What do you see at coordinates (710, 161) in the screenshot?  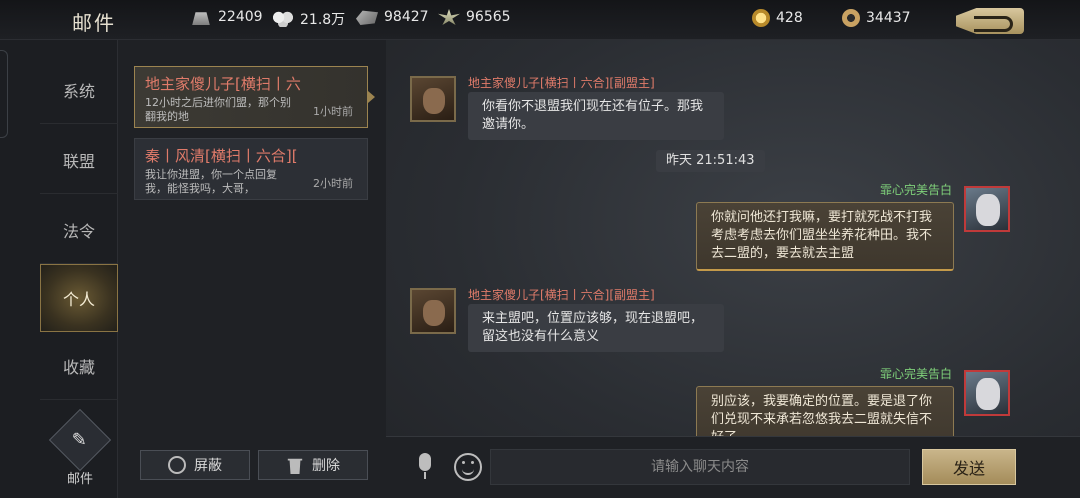 I see `chat-timestamp: 昨天 21:51:43` at bounding box center [710, 161].